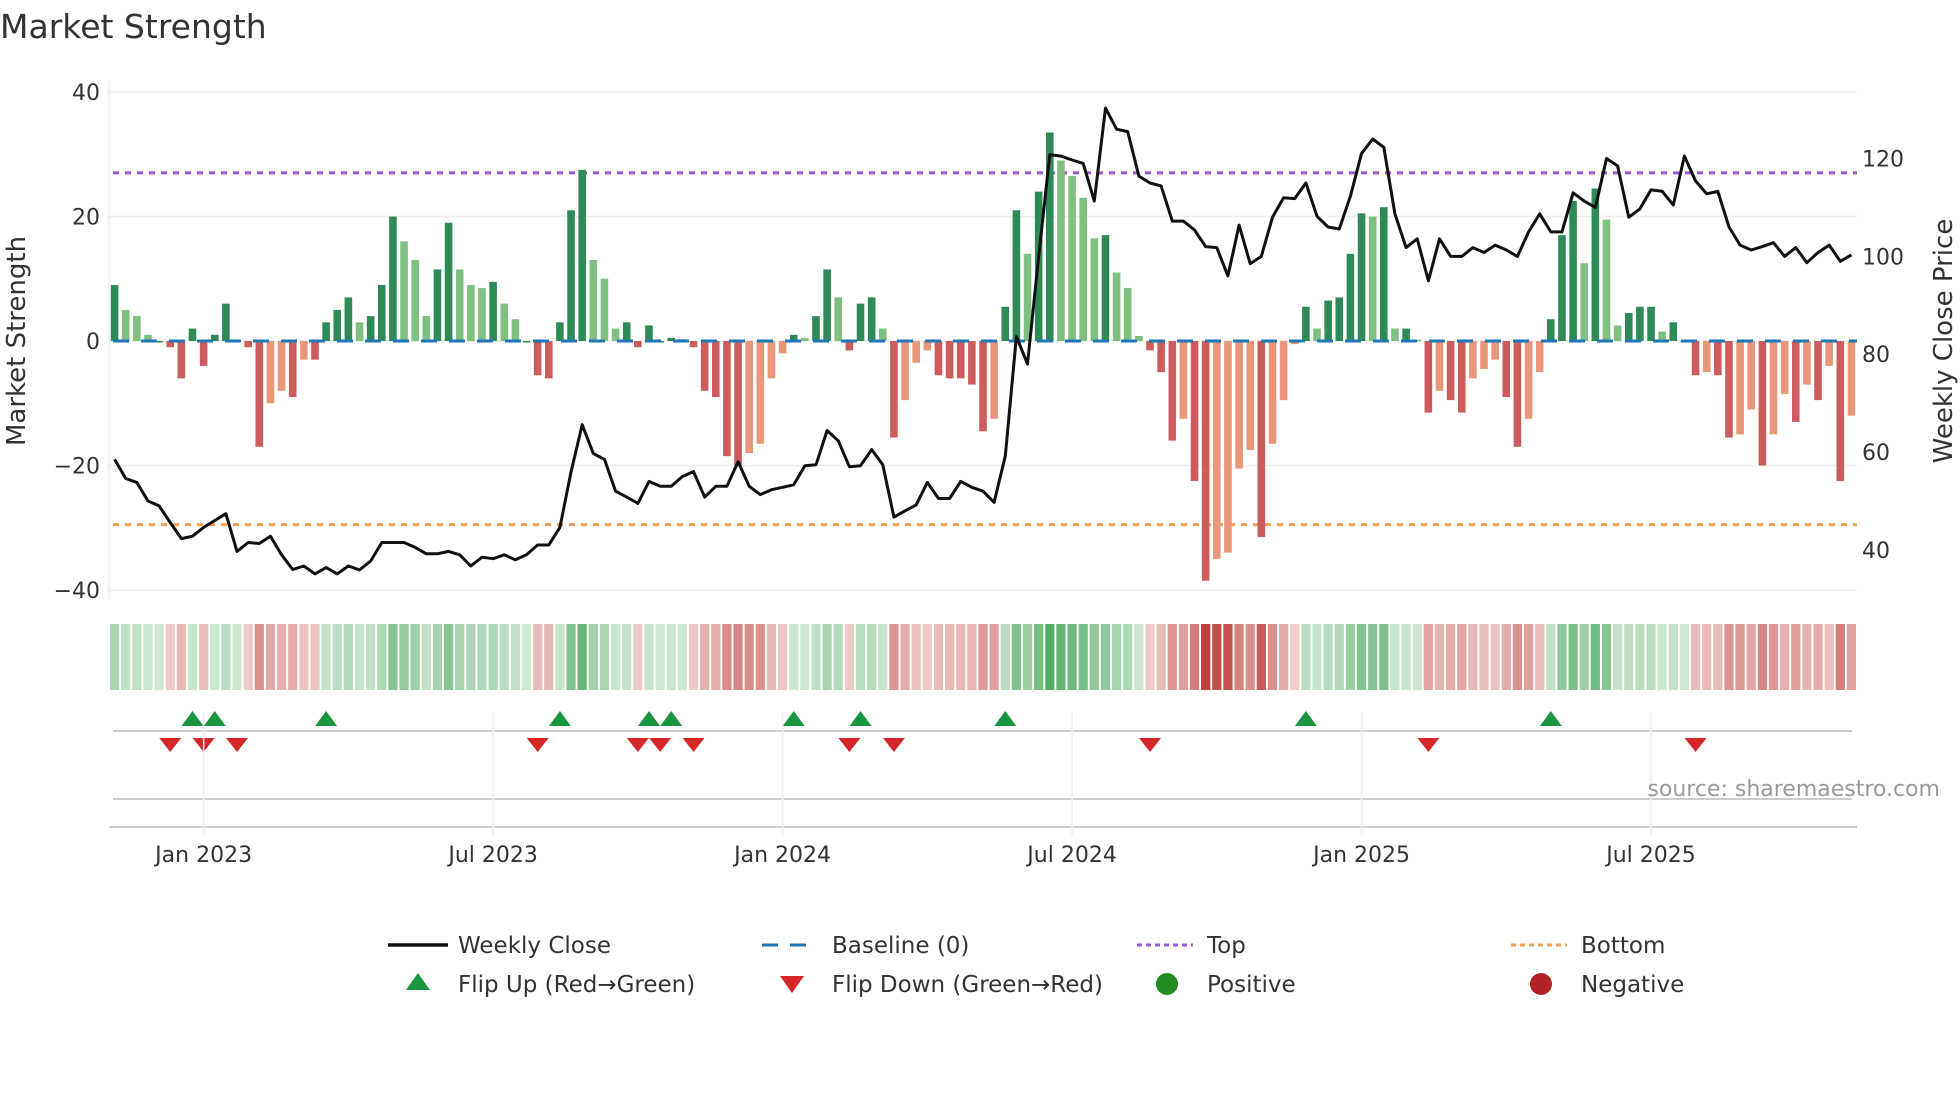 Image resolution: width=1960 pixels, height=1106 pixels. Describe the element at coordinates (418, 981) in the screenshot. I see `triangle-up-icon` at that location.